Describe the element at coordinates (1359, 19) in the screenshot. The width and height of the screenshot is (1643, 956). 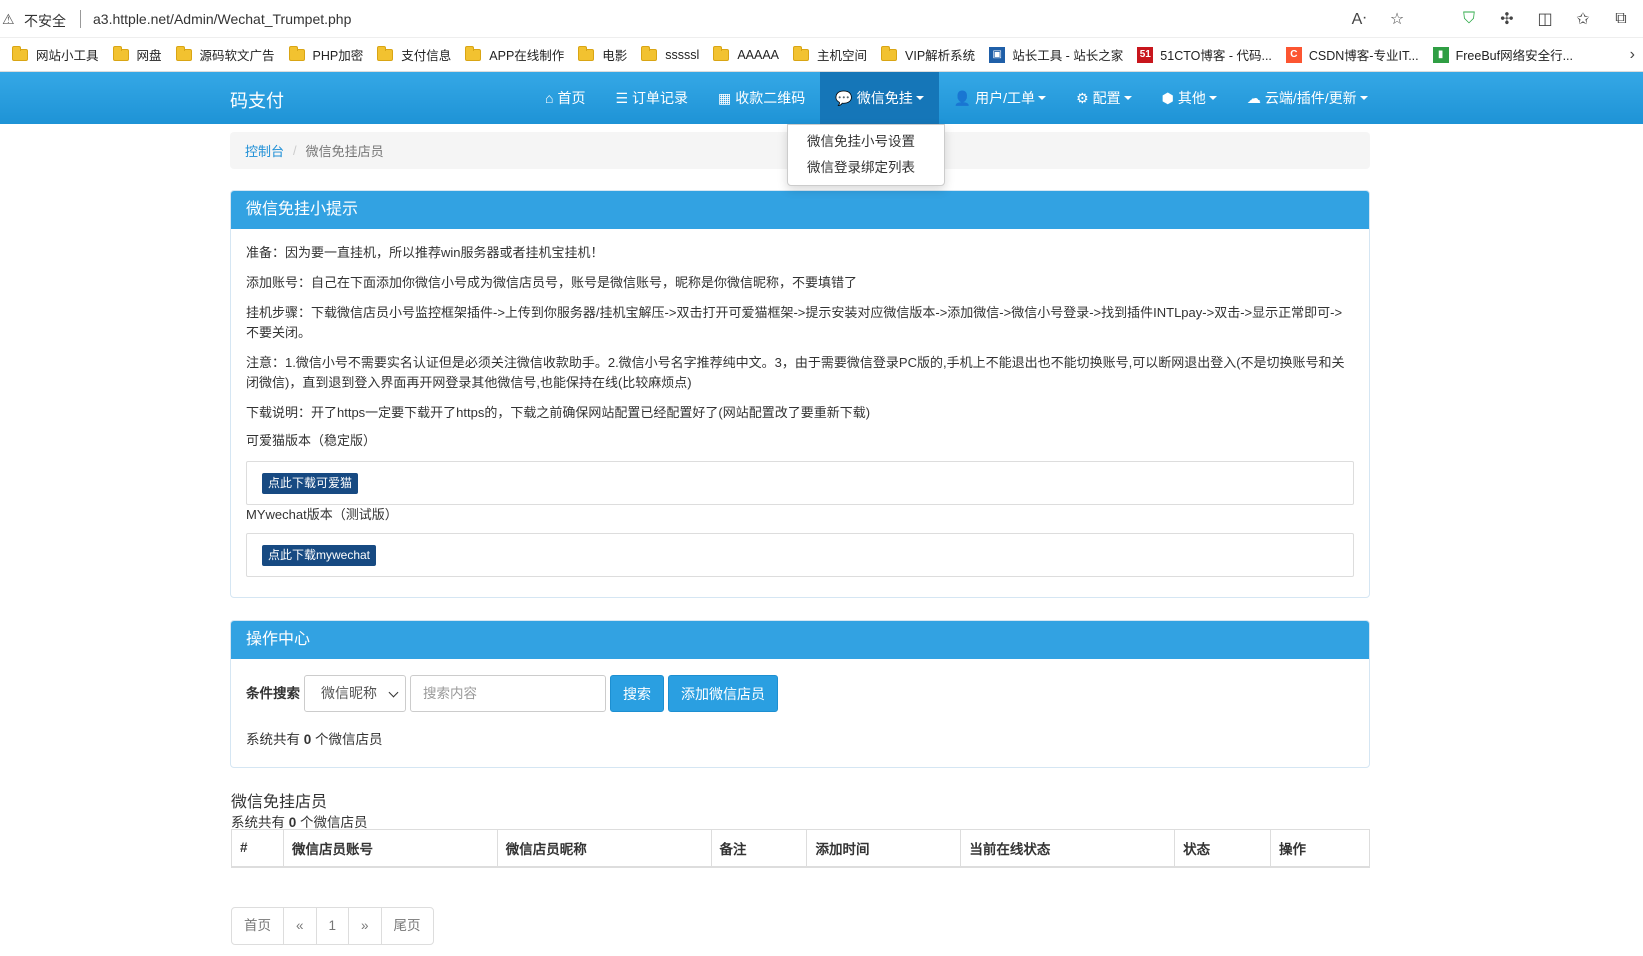
I see `read-aloud-icon: Aᐧ` at that location.